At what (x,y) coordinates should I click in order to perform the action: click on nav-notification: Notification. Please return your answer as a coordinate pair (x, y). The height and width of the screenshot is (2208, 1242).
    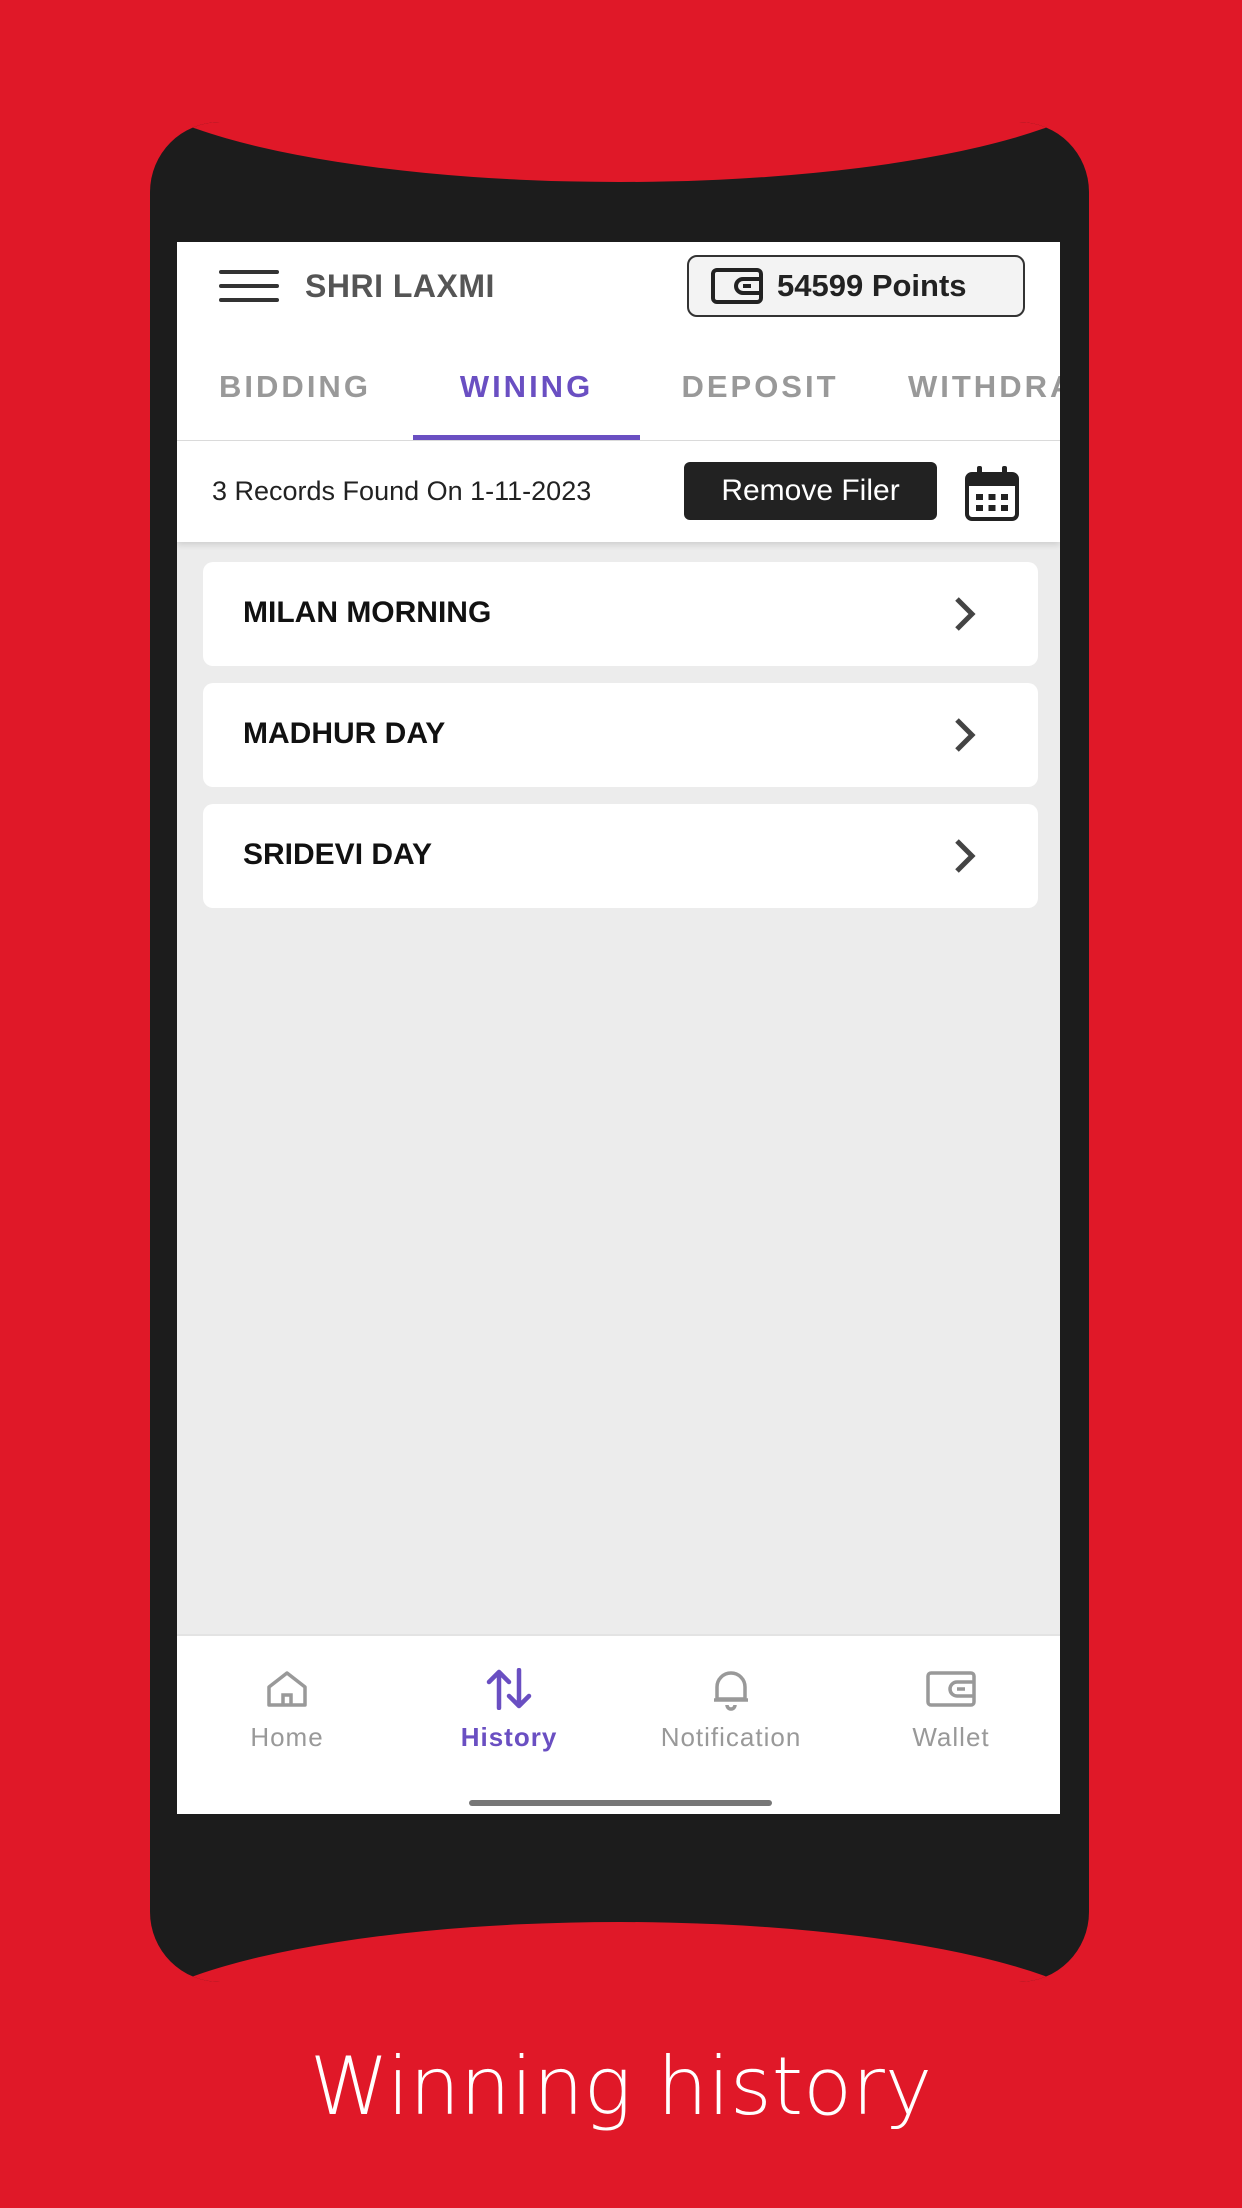
    Looking at the image, I should click on (731, 1709).